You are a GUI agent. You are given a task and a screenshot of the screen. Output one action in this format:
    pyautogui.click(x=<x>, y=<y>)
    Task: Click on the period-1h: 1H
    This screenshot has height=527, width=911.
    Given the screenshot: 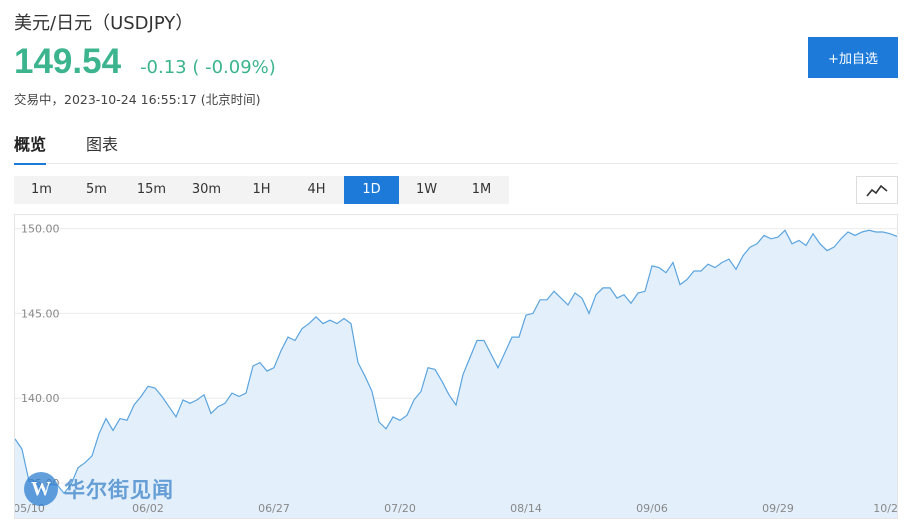 What is the action you would take?
    pyautogui.click(x=261, y=190)
    